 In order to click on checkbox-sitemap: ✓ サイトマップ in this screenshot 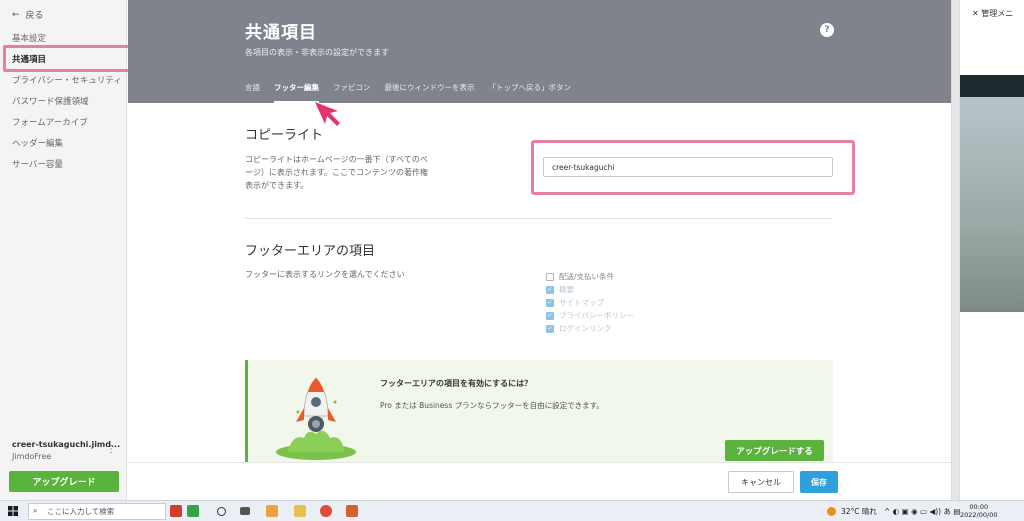, I will do `click(590, 302)`.